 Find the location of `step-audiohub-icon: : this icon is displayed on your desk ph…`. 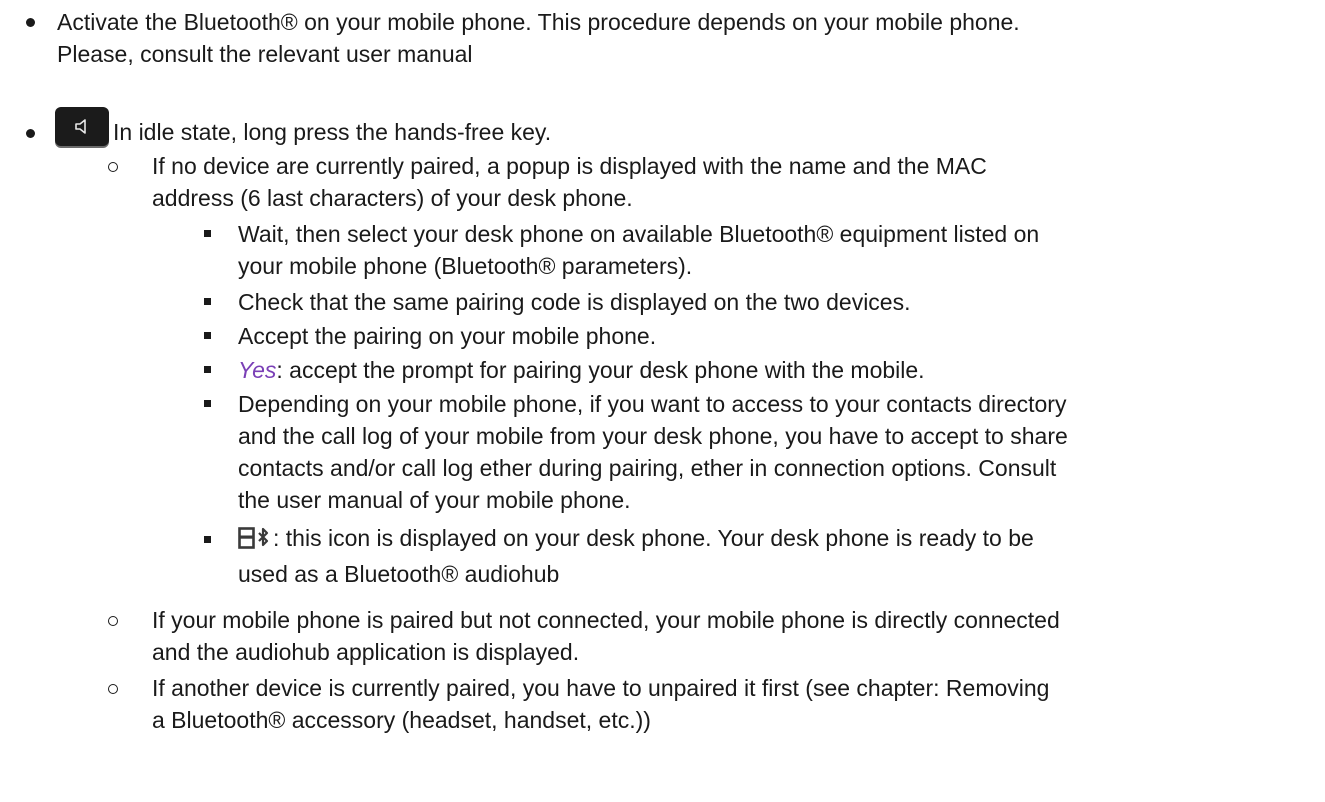

step-audiohub-icon: : this icon is displayed on your desk ph… is located at coordinates (636, 556).